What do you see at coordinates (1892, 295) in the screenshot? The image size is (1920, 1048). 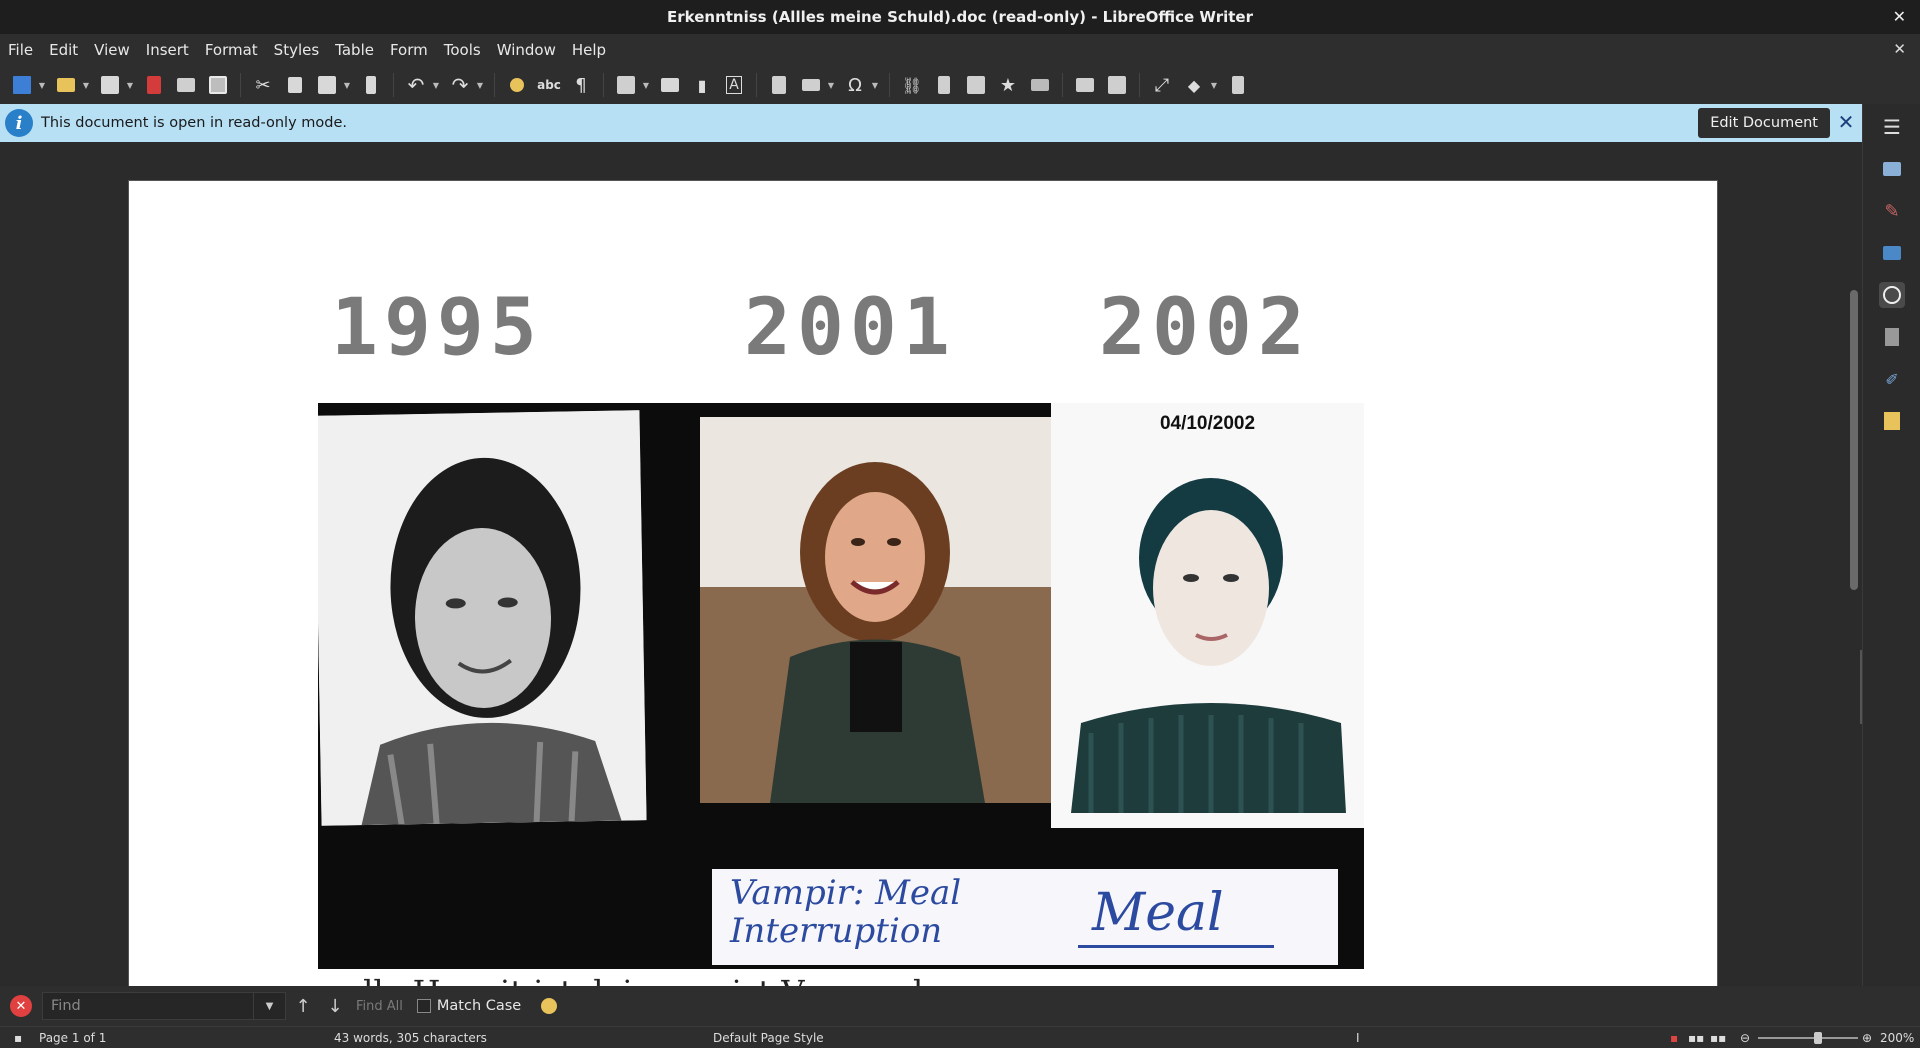 I see `navigator-icon` at bounding box center [1892, 295].